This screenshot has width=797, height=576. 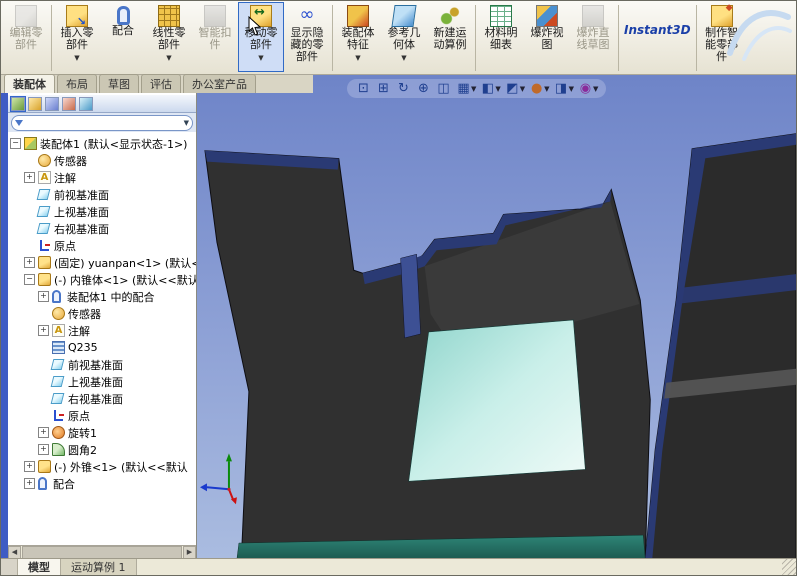 I want to click on show-hidden-components-button: 显示隐藏的零部件, so click(x=307, y=37).